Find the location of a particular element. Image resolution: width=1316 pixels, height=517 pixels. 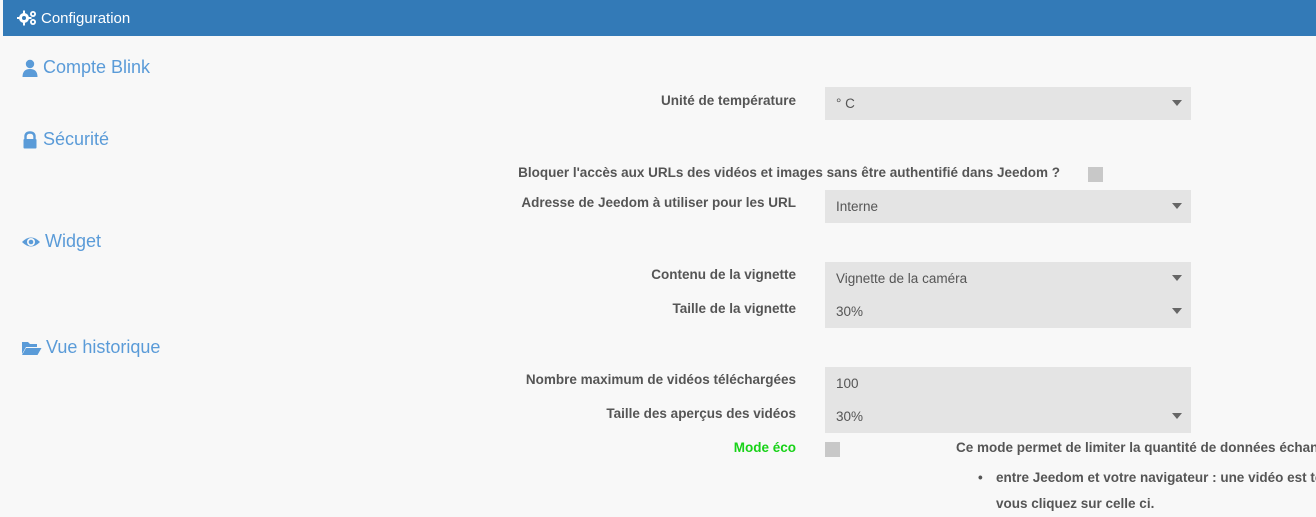

section-security: Sécurité is located at coordinates (65, 139).